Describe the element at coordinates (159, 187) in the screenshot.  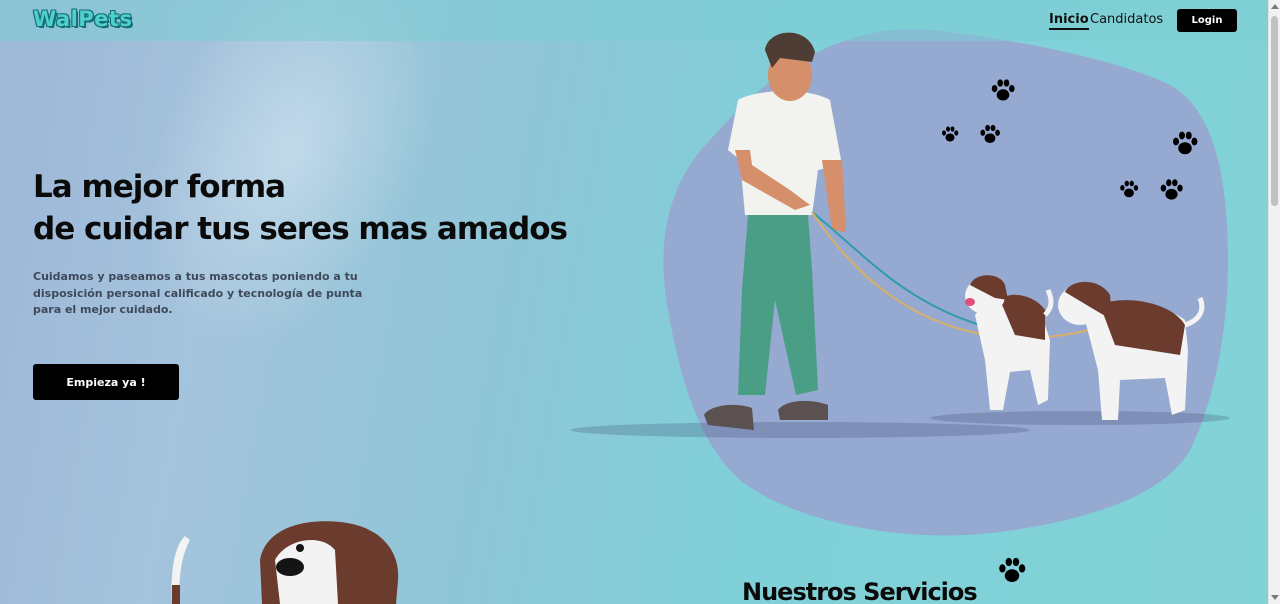
I see `hero-title-line-1: La mejor forma` at that location.